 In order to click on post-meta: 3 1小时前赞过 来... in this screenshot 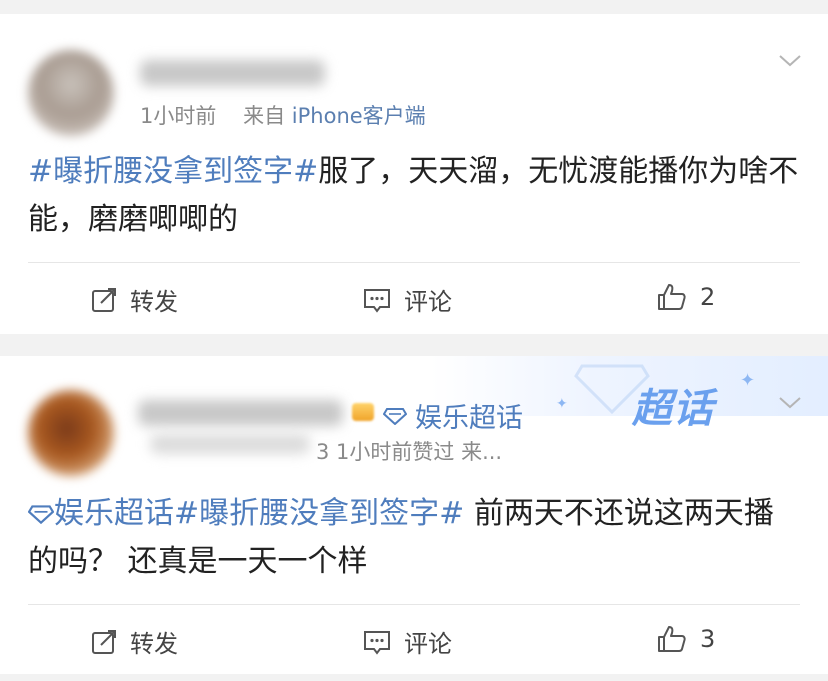, I will do `click(409, 452)`.